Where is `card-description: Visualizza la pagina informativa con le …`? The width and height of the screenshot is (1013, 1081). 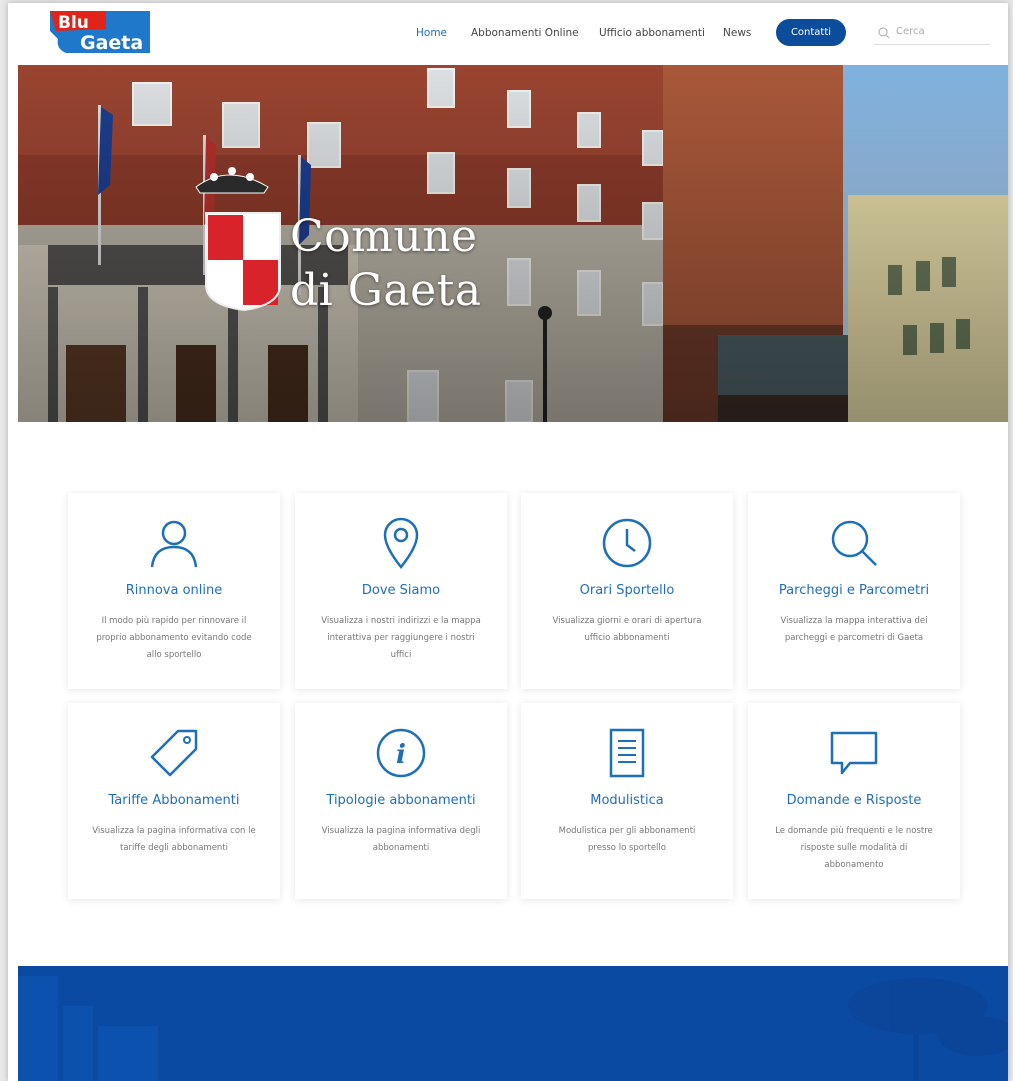
card-description: Visualizza la pagina informativa con le … is located at coordinates (174, 839).